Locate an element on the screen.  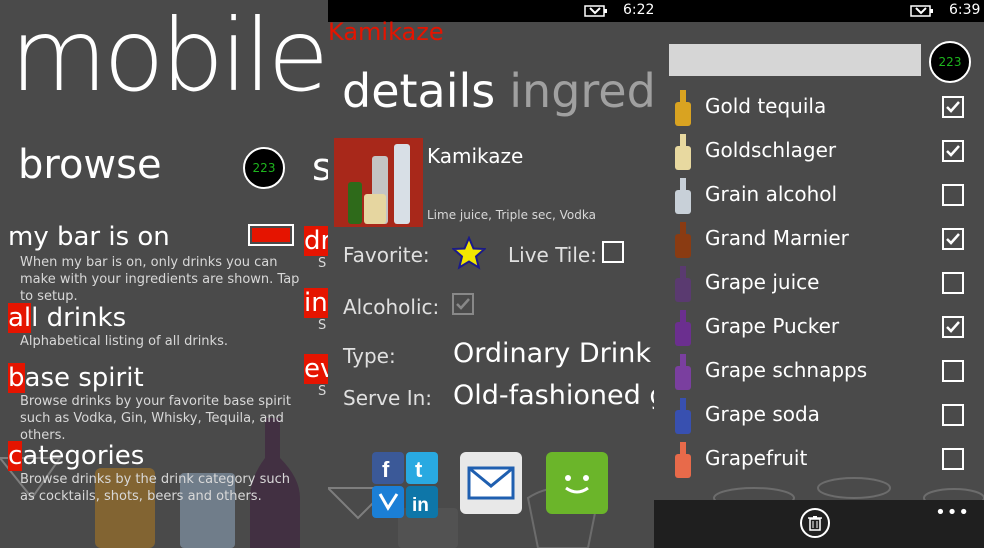
base-spirit-item: base spirit is located at coordinates (76, 378).